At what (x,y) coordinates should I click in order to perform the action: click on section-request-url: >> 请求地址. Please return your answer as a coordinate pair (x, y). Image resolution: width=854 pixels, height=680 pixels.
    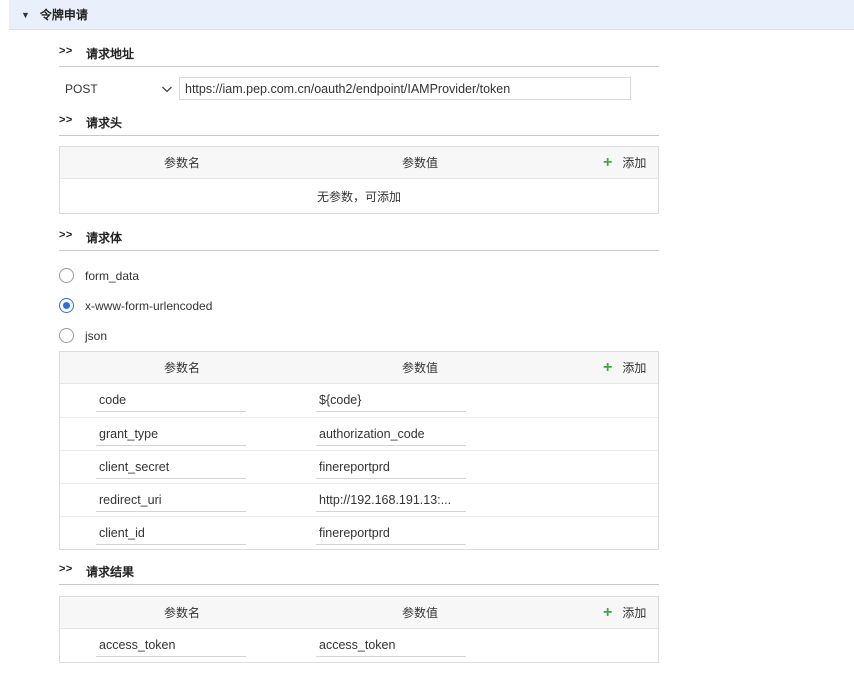
    Looking at the image, I should click on (359, 56).